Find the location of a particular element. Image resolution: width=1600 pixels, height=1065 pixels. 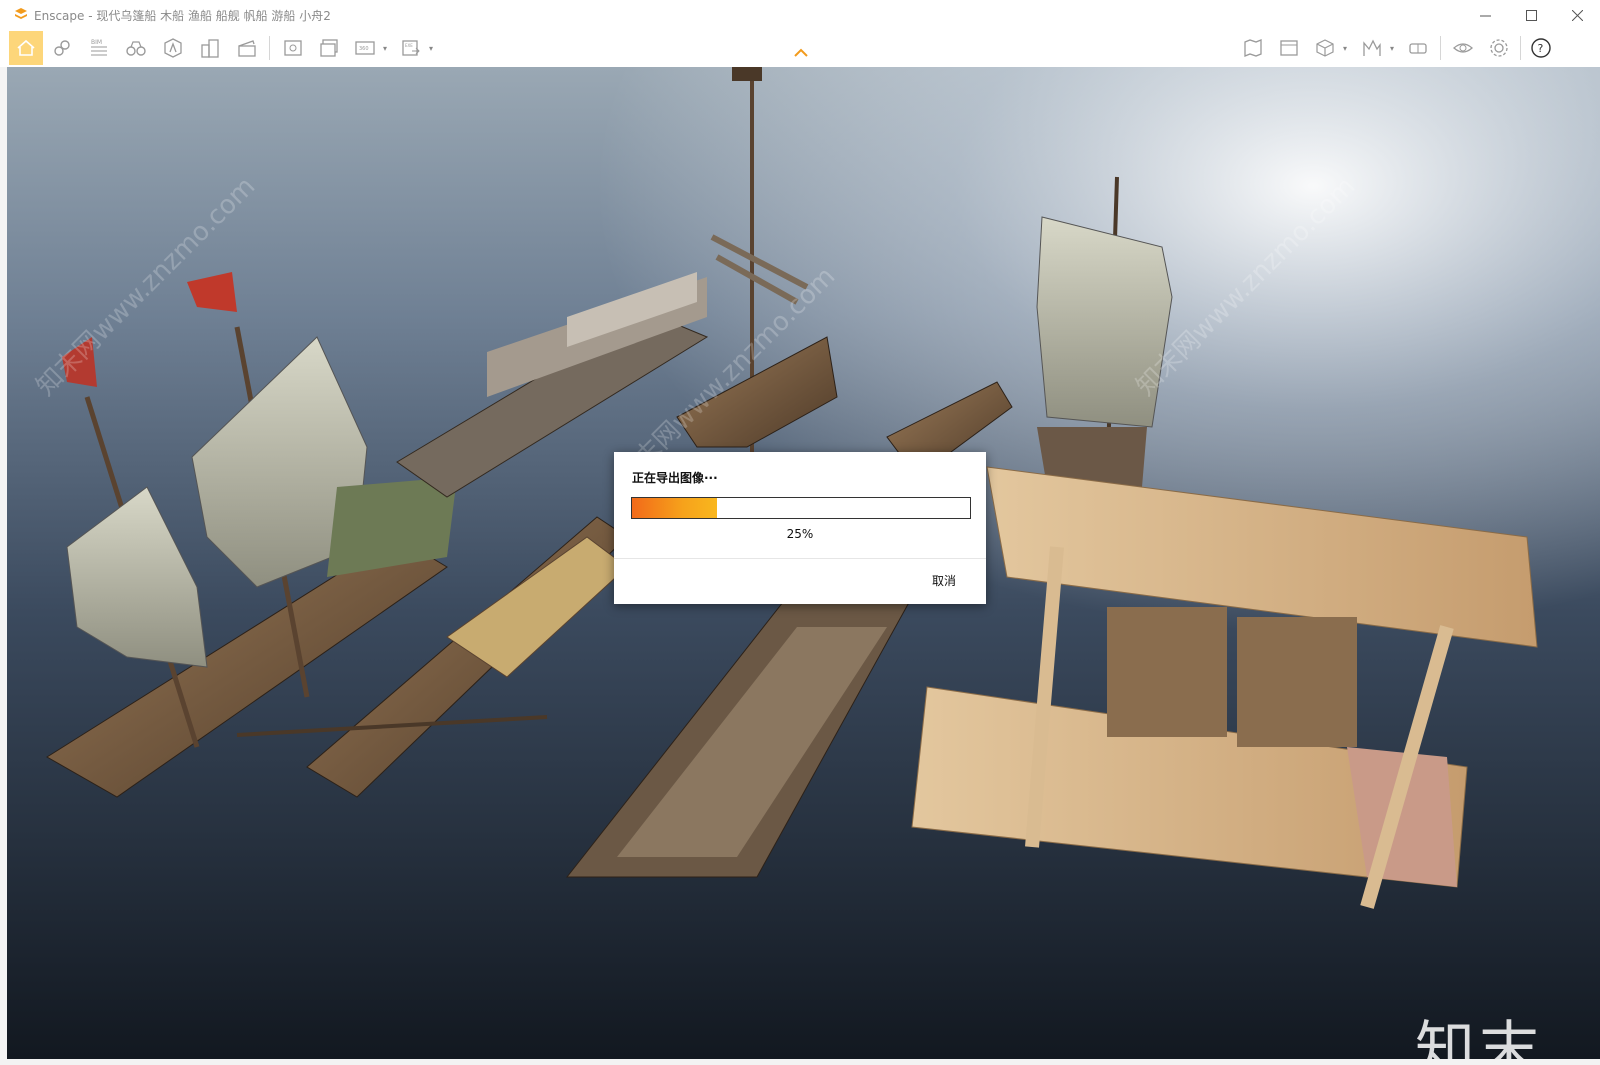

cancel-button: 取消 is located at coordinates (944, 581).